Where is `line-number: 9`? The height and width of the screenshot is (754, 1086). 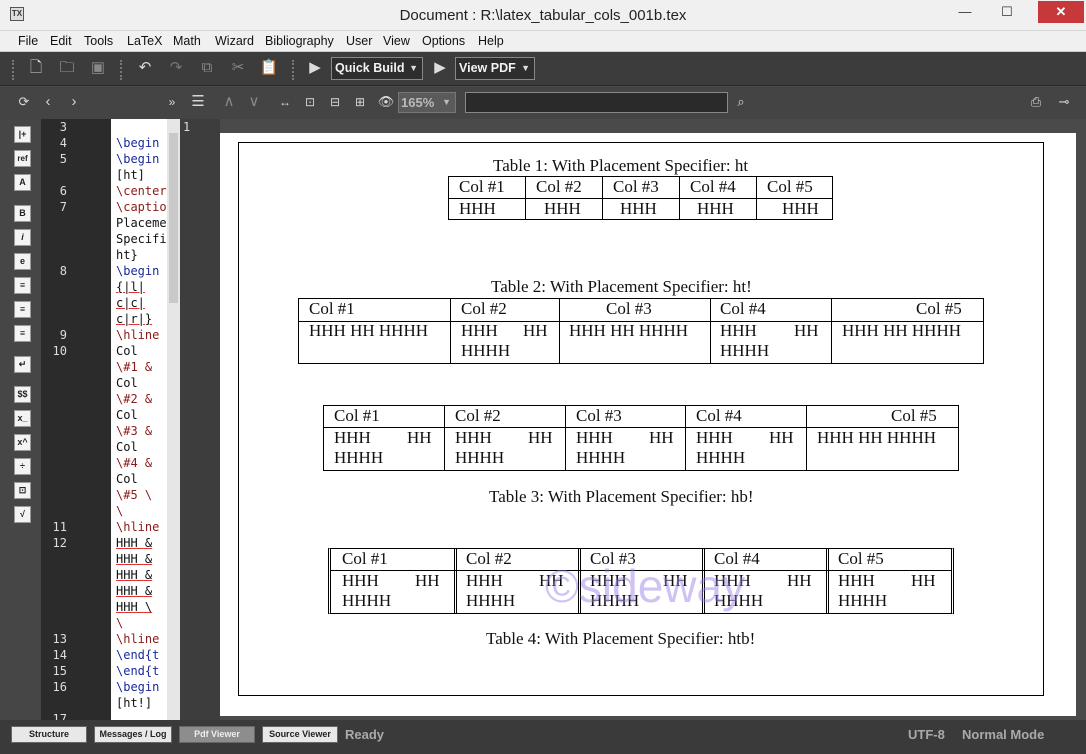 line-number: 9 is located at coordinates (63, 335).